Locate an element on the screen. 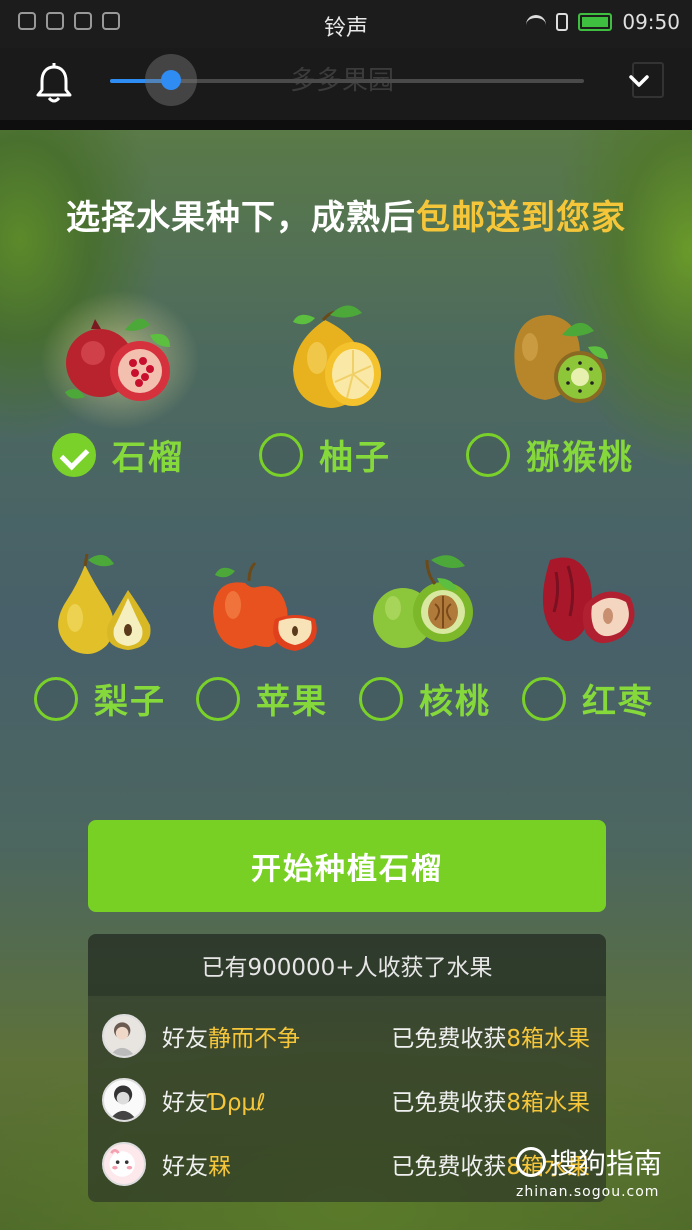 This screenshot has height=1230, width=692. status-bar: 铃声 09:50 is located at coordinates (346, 24).